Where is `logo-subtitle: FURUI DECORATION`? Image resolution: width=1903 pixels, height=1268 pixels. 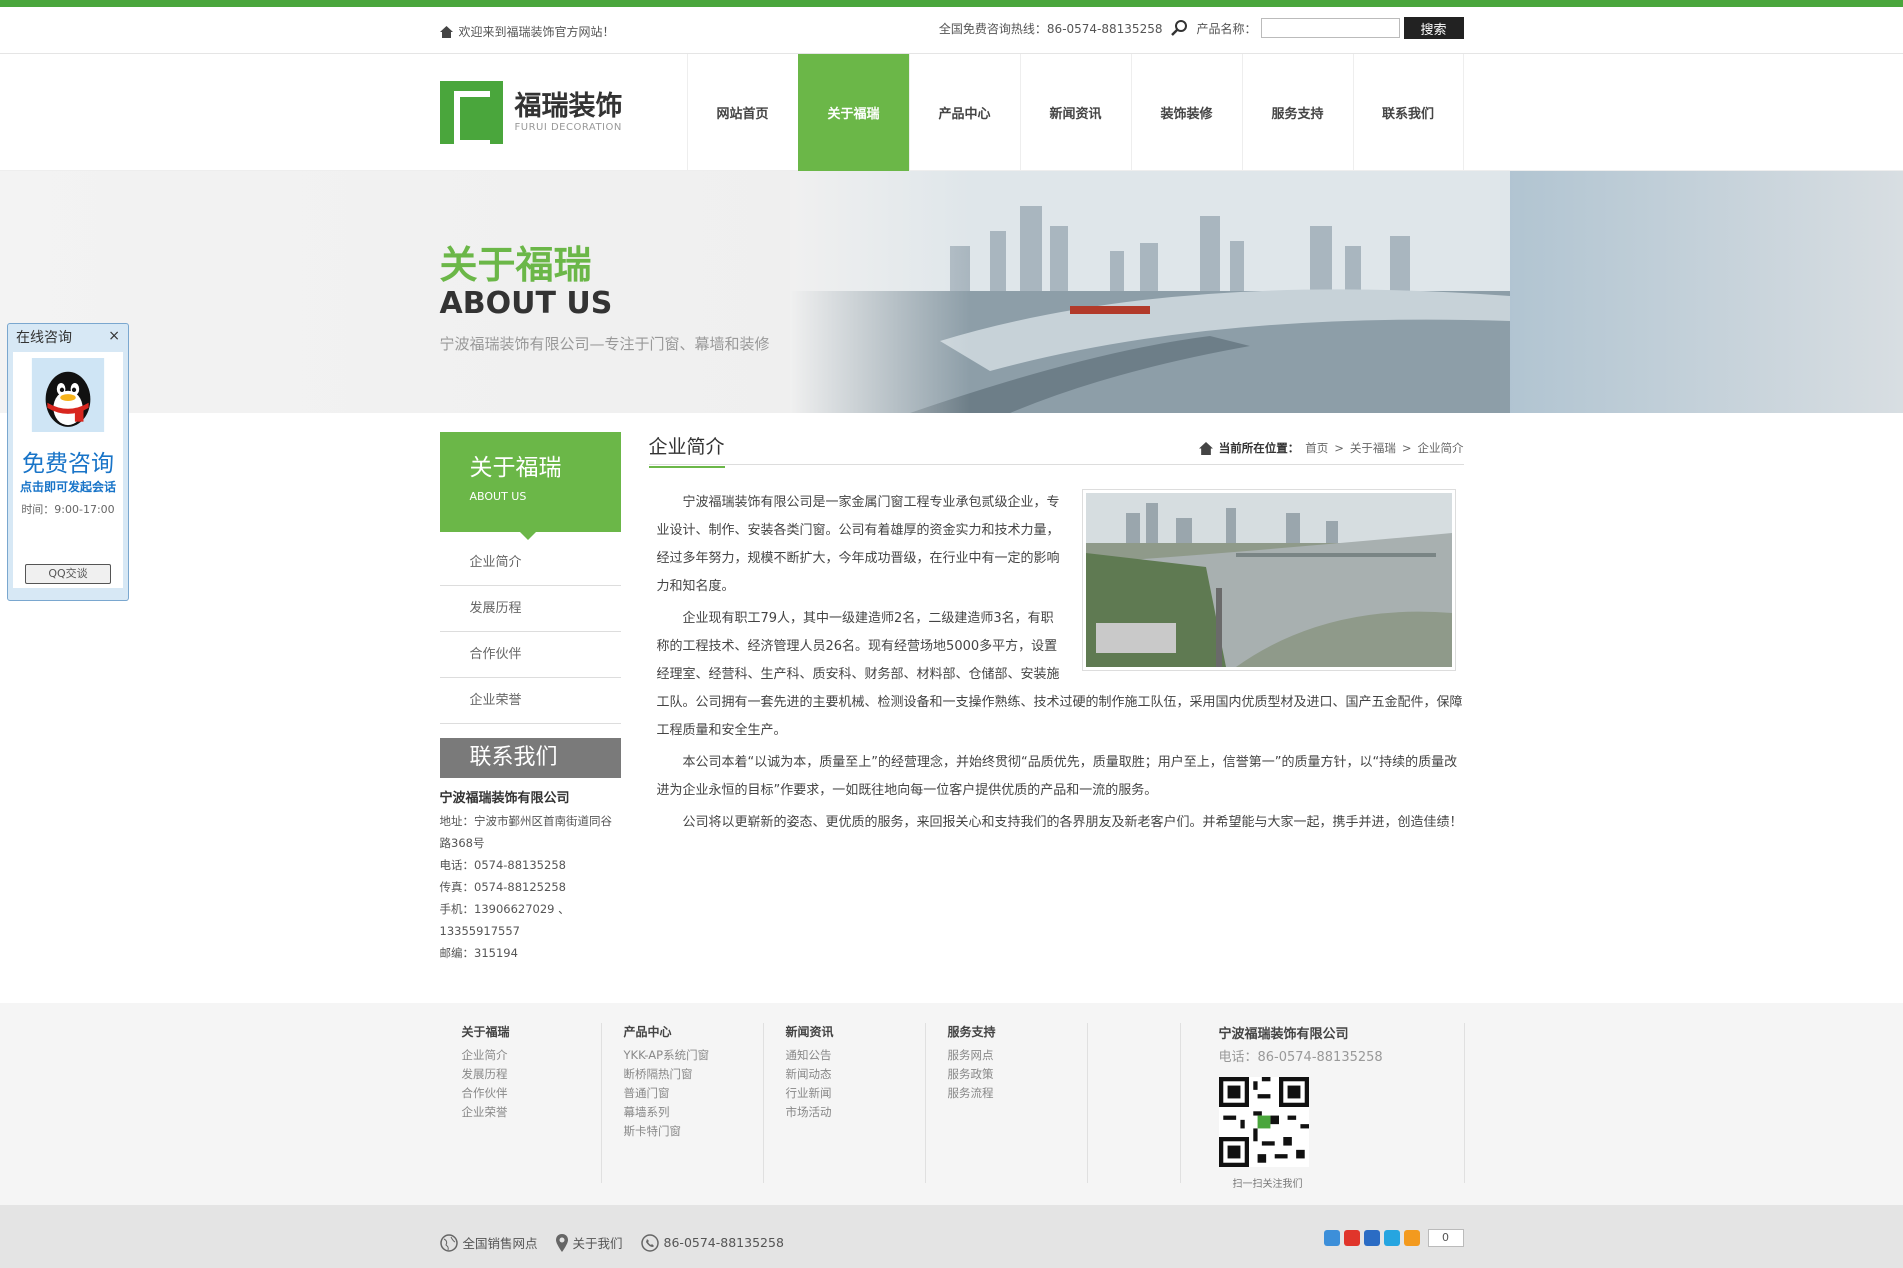 logo-subtitle: FURUI DECORATION is located at coordinates (568, 127).